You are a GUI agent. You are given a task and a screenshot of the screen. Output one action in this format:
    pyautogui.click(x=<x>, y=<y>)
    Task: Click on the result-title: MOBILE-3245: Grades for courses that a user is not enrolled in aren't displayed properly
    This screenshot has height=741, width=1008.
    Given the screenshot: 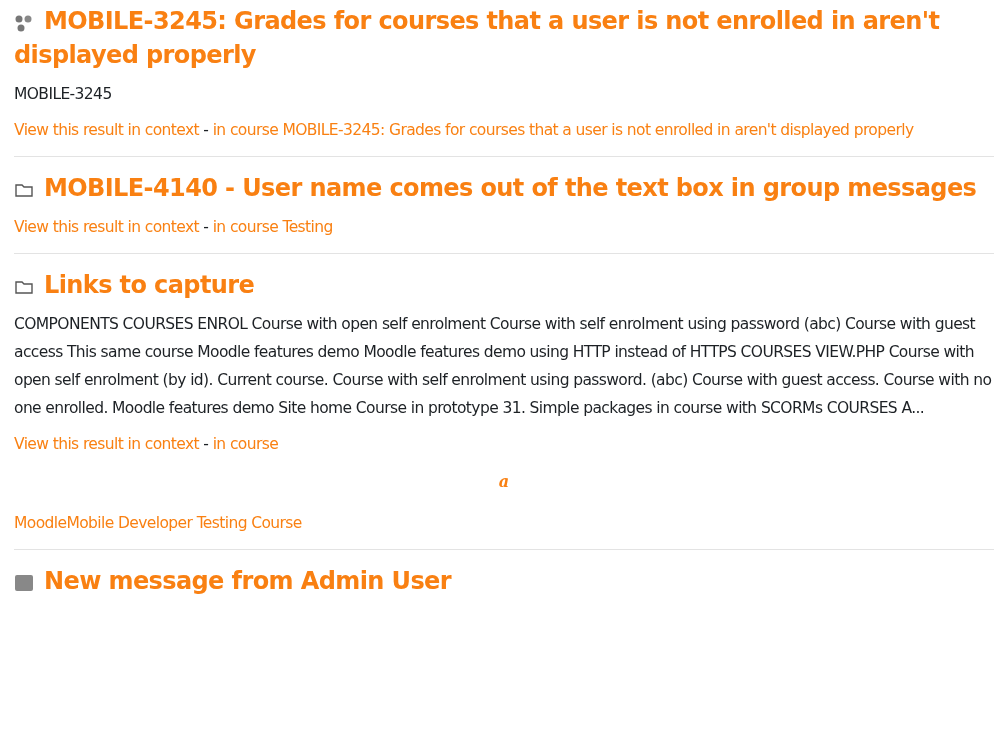 What is the action you would take?
    pyautogui.click(x=504, y=38)
    